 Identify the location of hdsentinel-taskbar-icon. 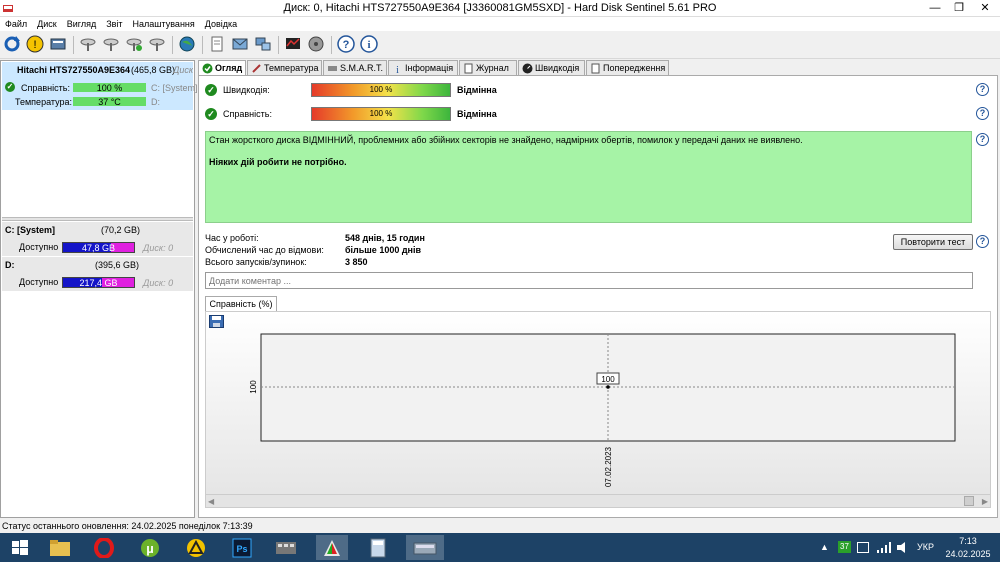
(425, 547).